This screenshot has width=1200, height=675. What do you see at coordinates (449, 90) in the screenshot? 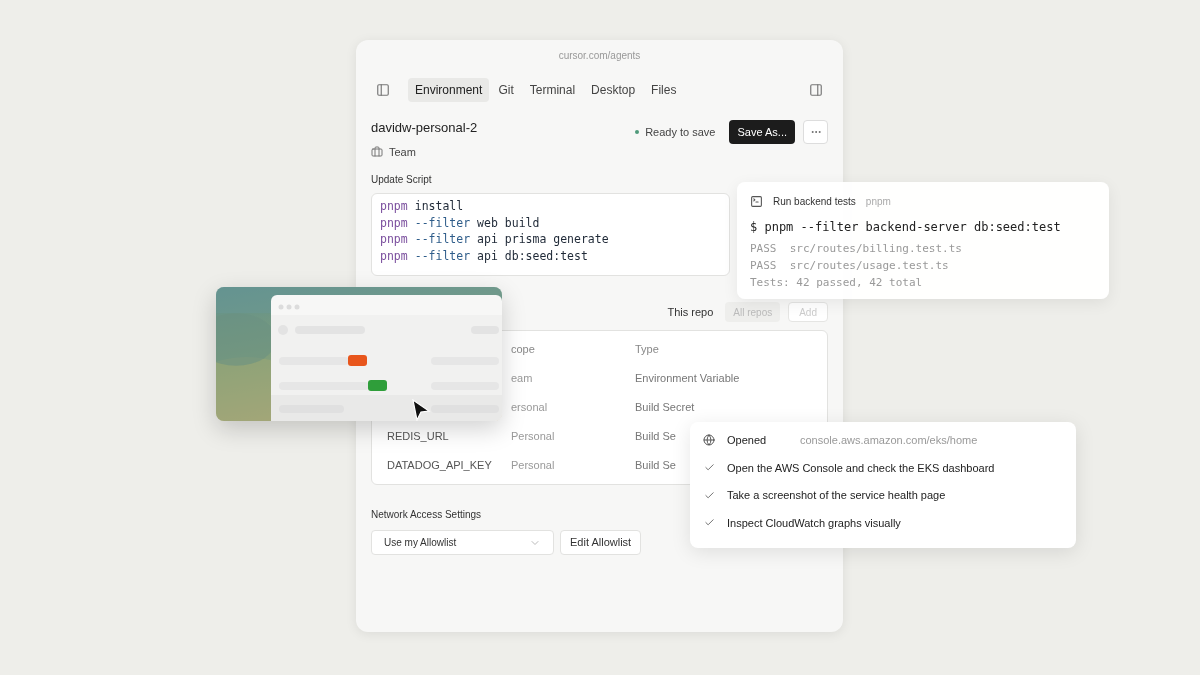
I see `tab: Environment` at bounding box center [449, 90].